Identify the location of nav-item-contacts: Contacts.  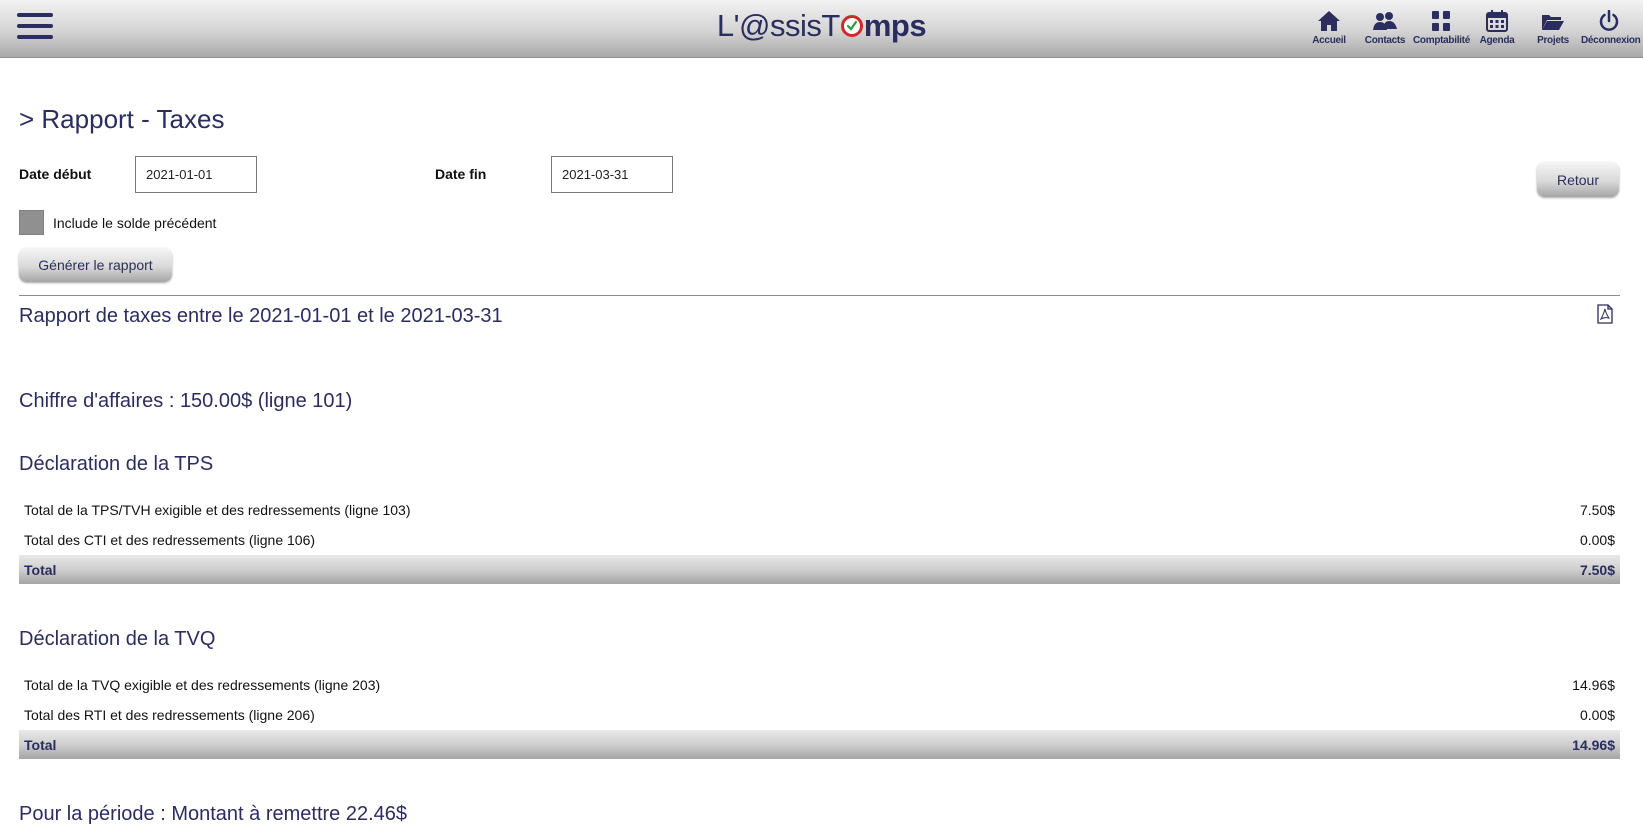
(1385, 27).